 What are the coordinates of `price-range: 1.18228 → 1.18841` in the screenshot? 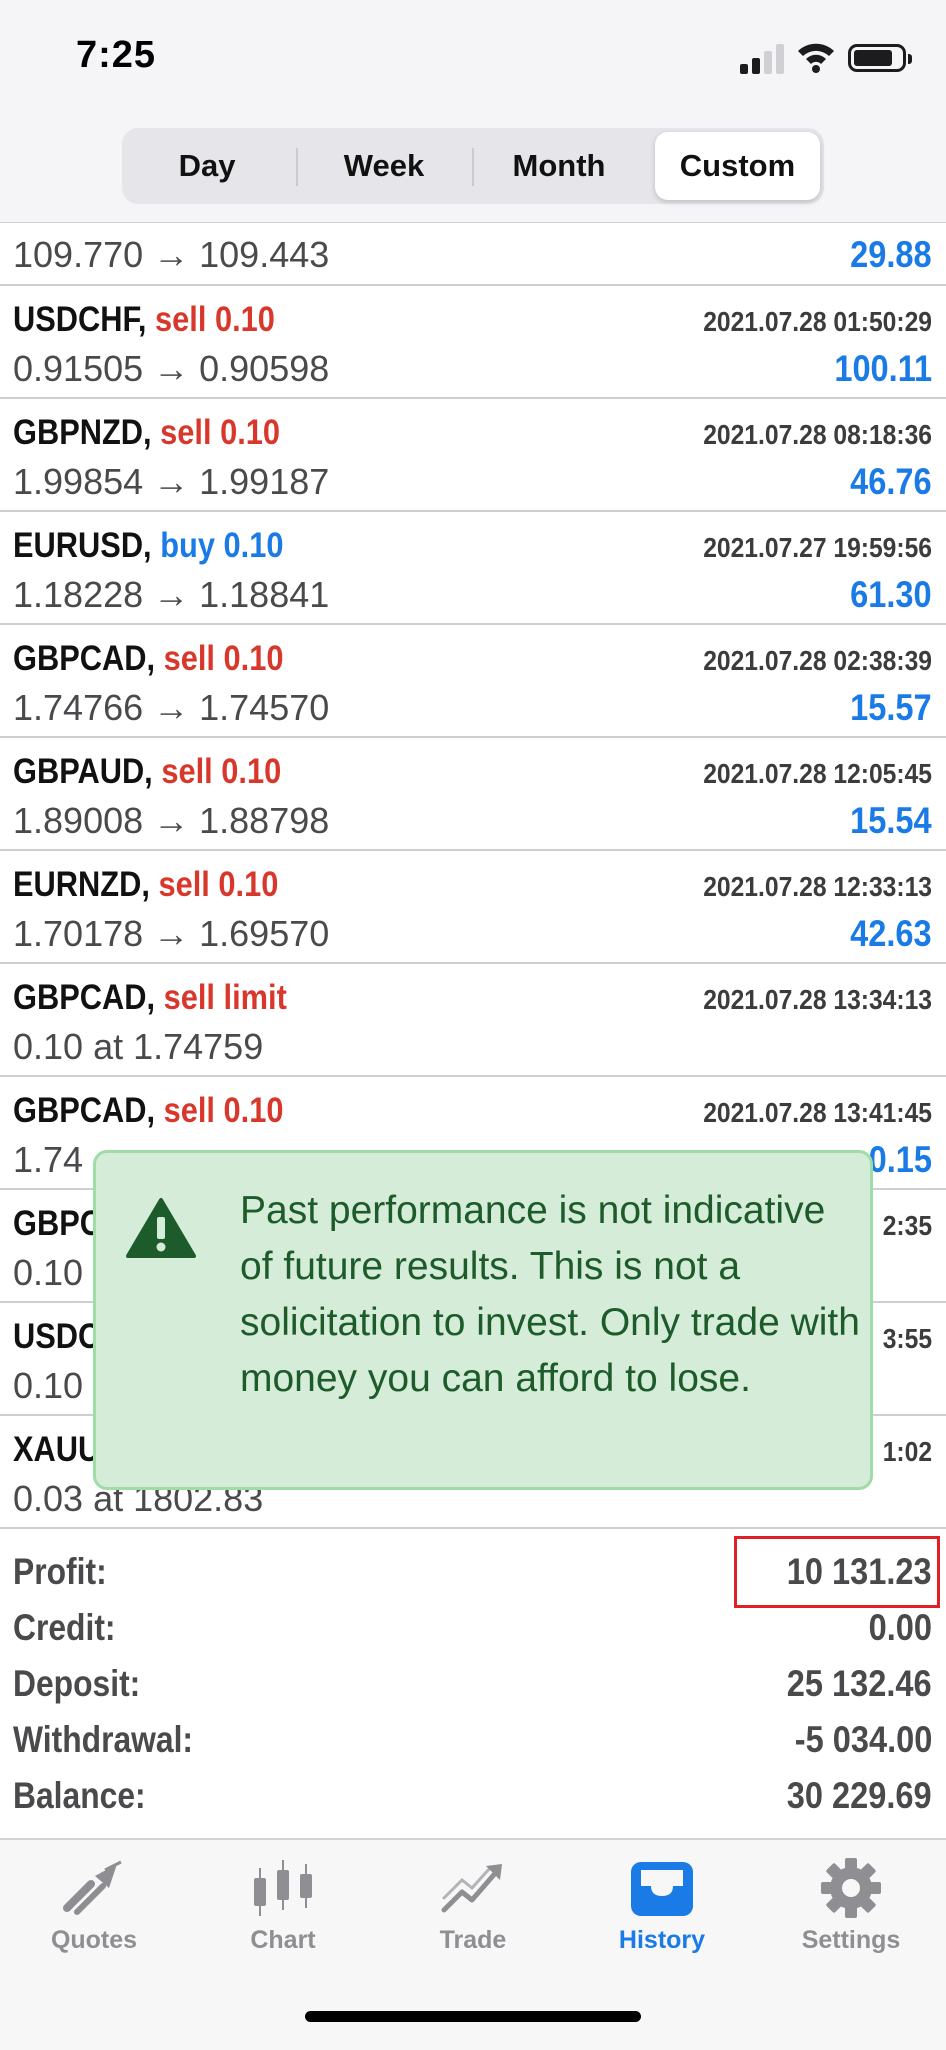 It's located at (171, 594).